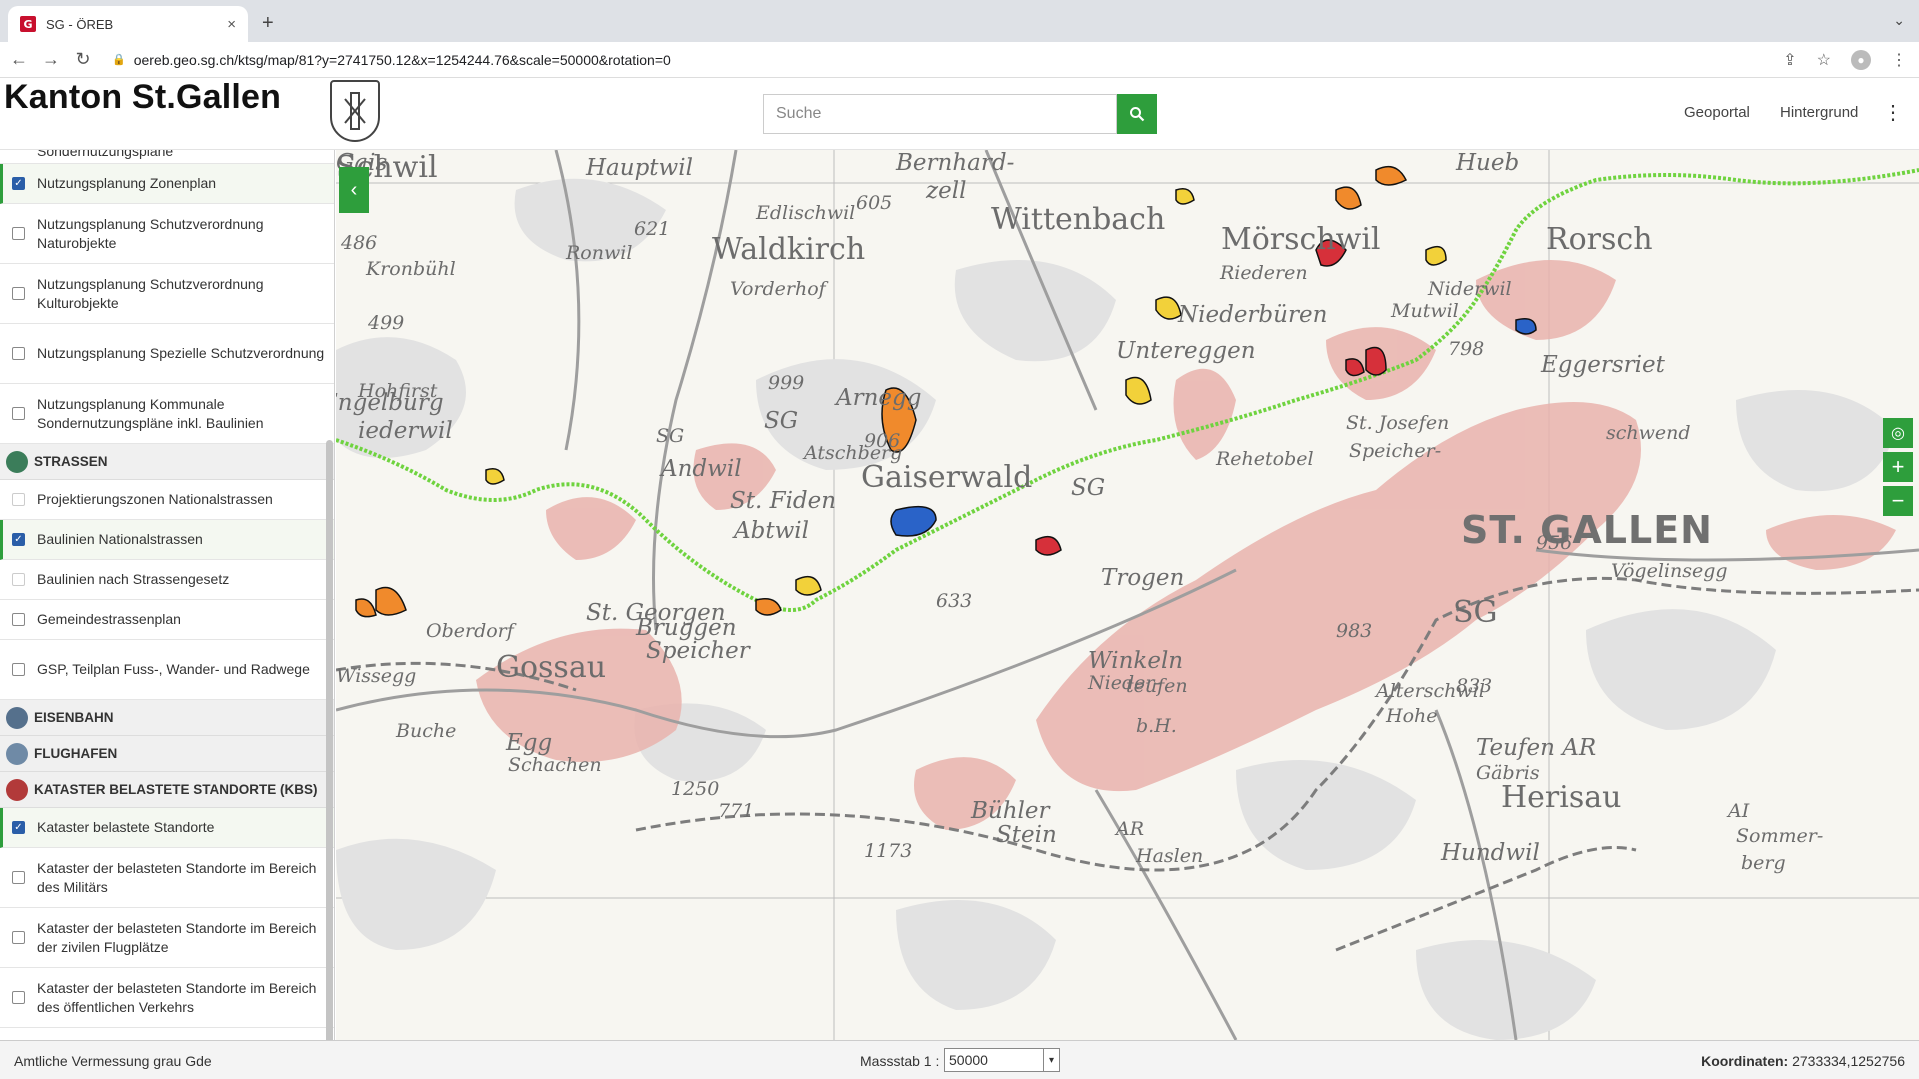  What do you see at coordinates (1898, 433) in the screenshot?
I see `locate-button: ◎` at bounding box center [1898, 433].